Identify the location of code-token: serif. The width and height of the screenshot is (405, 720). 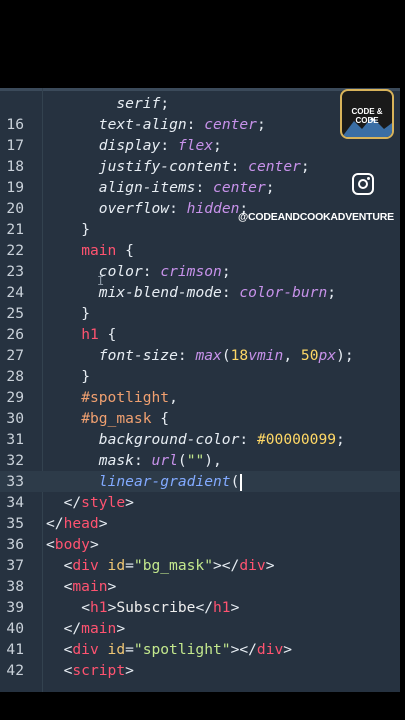
(138, 103).